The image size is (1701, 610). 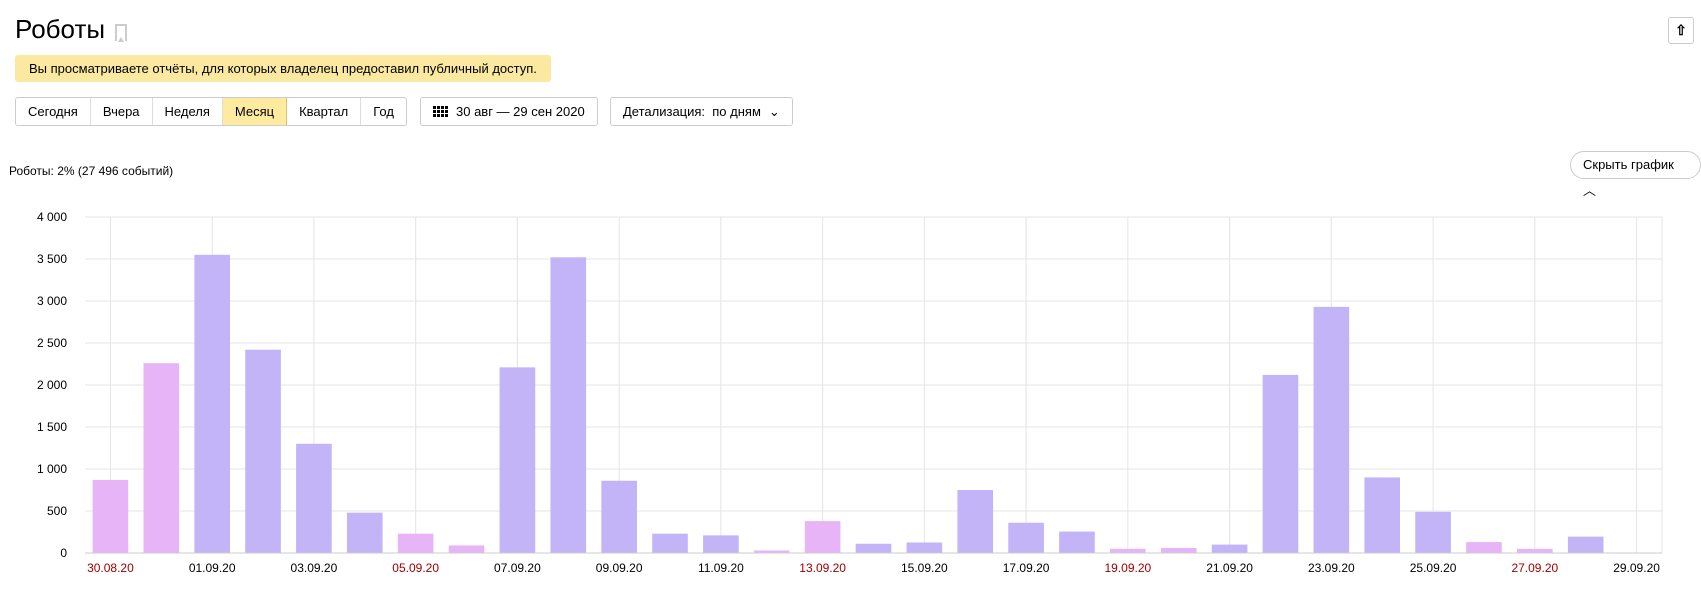 What do you see at coordinates (52, 385) in the screenshot?
I see `y-tick-label: 2 000` at bounding box center [52, 385].